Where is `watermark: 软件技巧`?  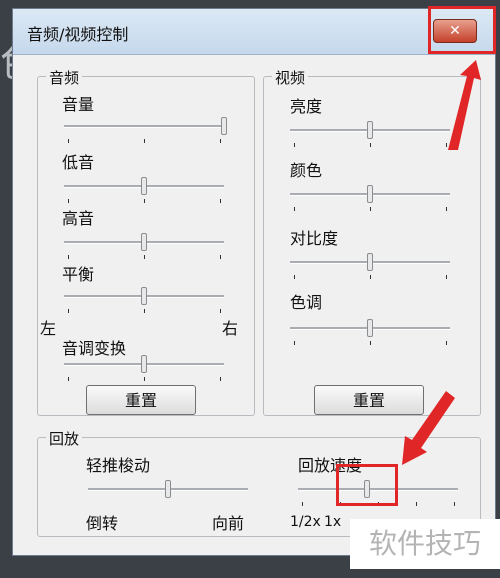 watermark: 软件技巧 is located at coordinates (425, 544).